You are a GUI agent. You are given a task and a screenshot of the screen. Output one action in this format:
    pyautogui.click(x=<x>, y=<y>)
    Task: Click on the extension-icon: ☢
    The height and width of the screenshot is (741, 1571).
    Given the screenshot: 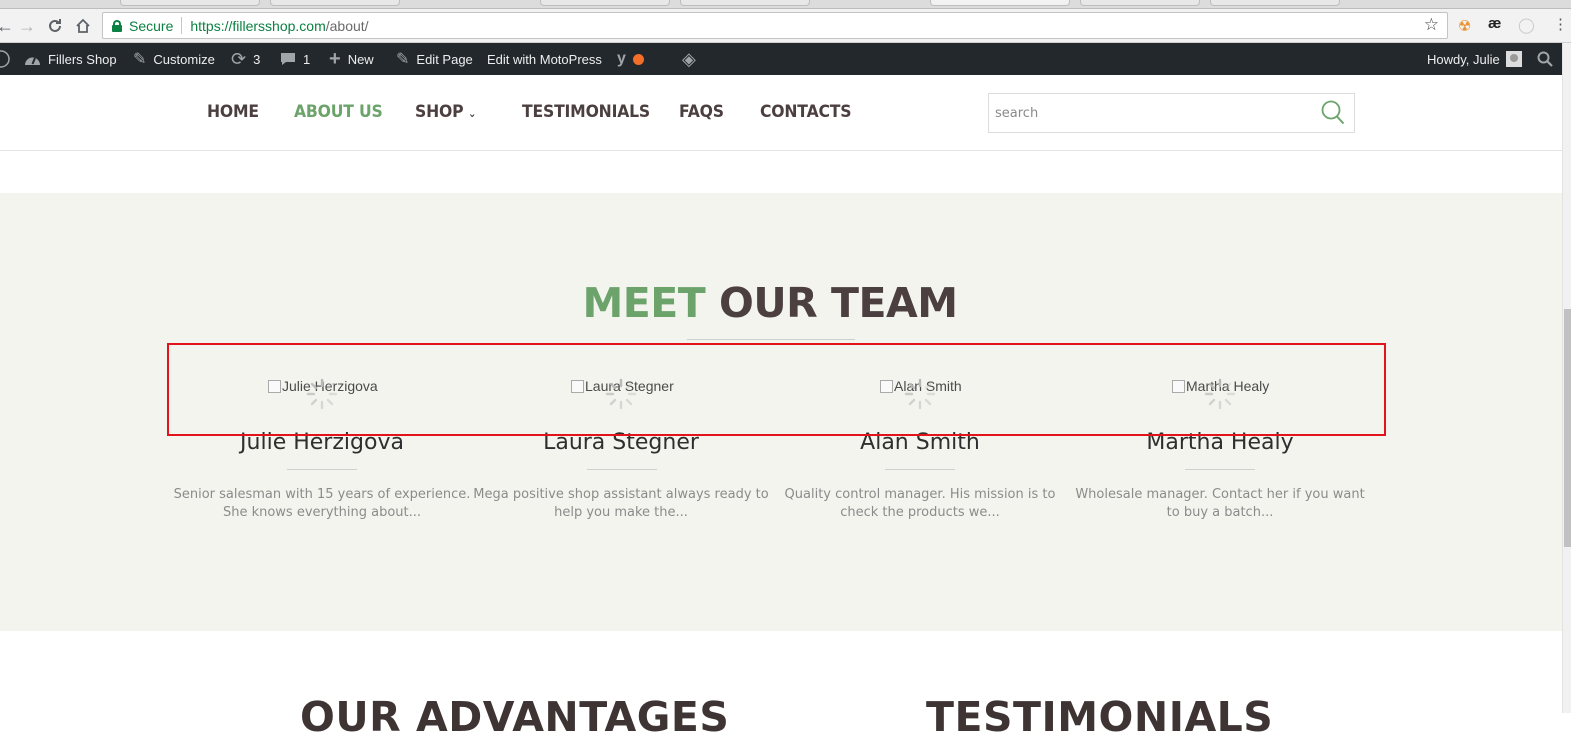 What is the action you would take?
    pyautogui.click(x=1464, y=26)
    